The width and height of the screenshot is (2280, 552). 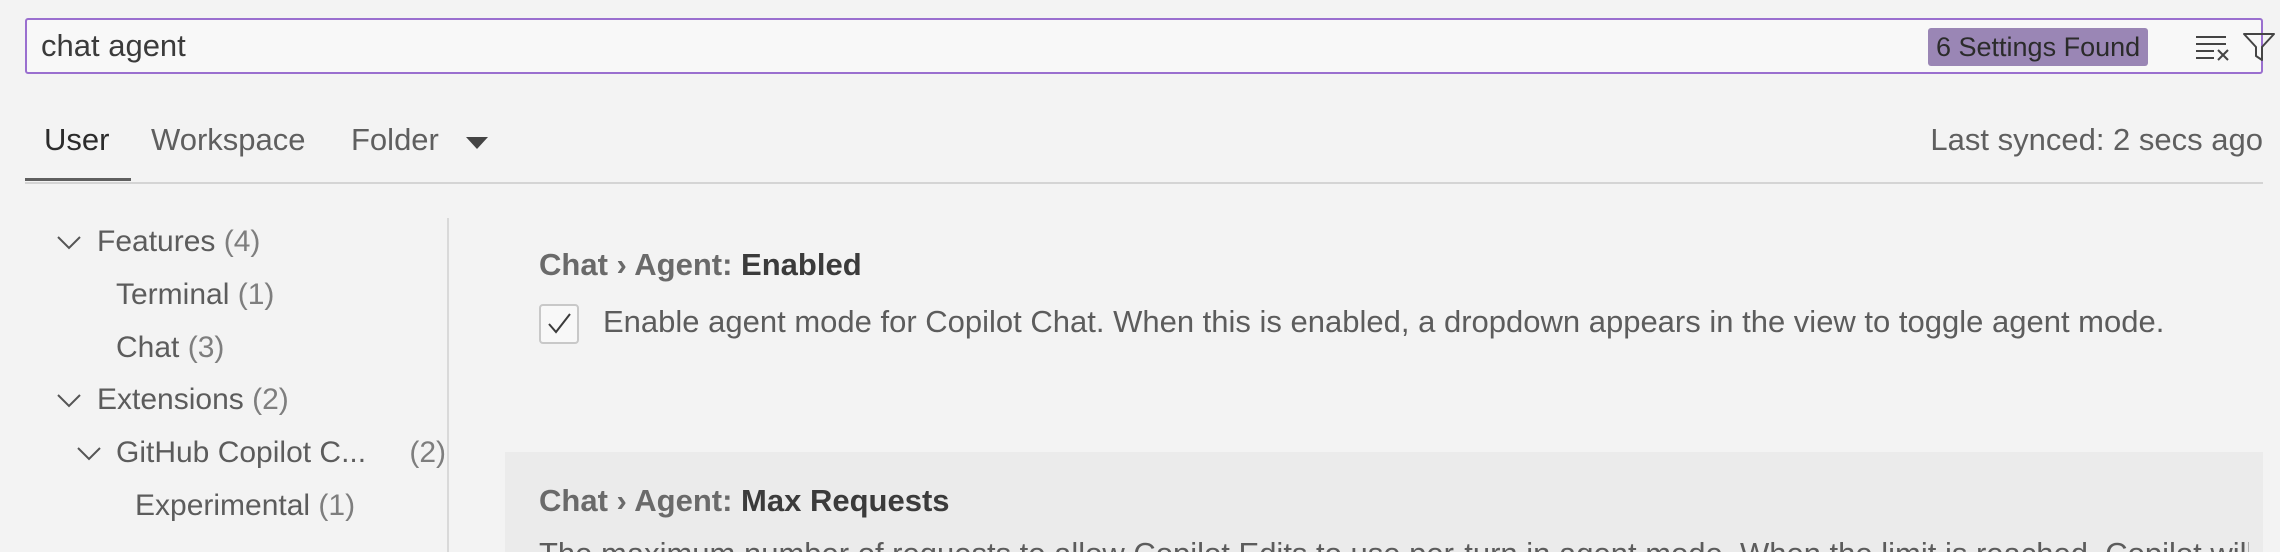 What do you see at coordinates (170, 399) in the screenshot?
I see `tree-item-label: Extensions` at bounding box center [170, 399].